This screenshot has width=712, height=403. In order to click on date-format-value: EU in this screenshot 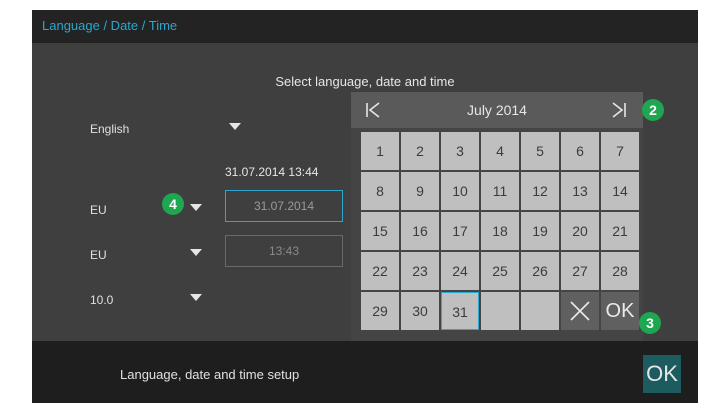, I will do `click(98, 210)`.